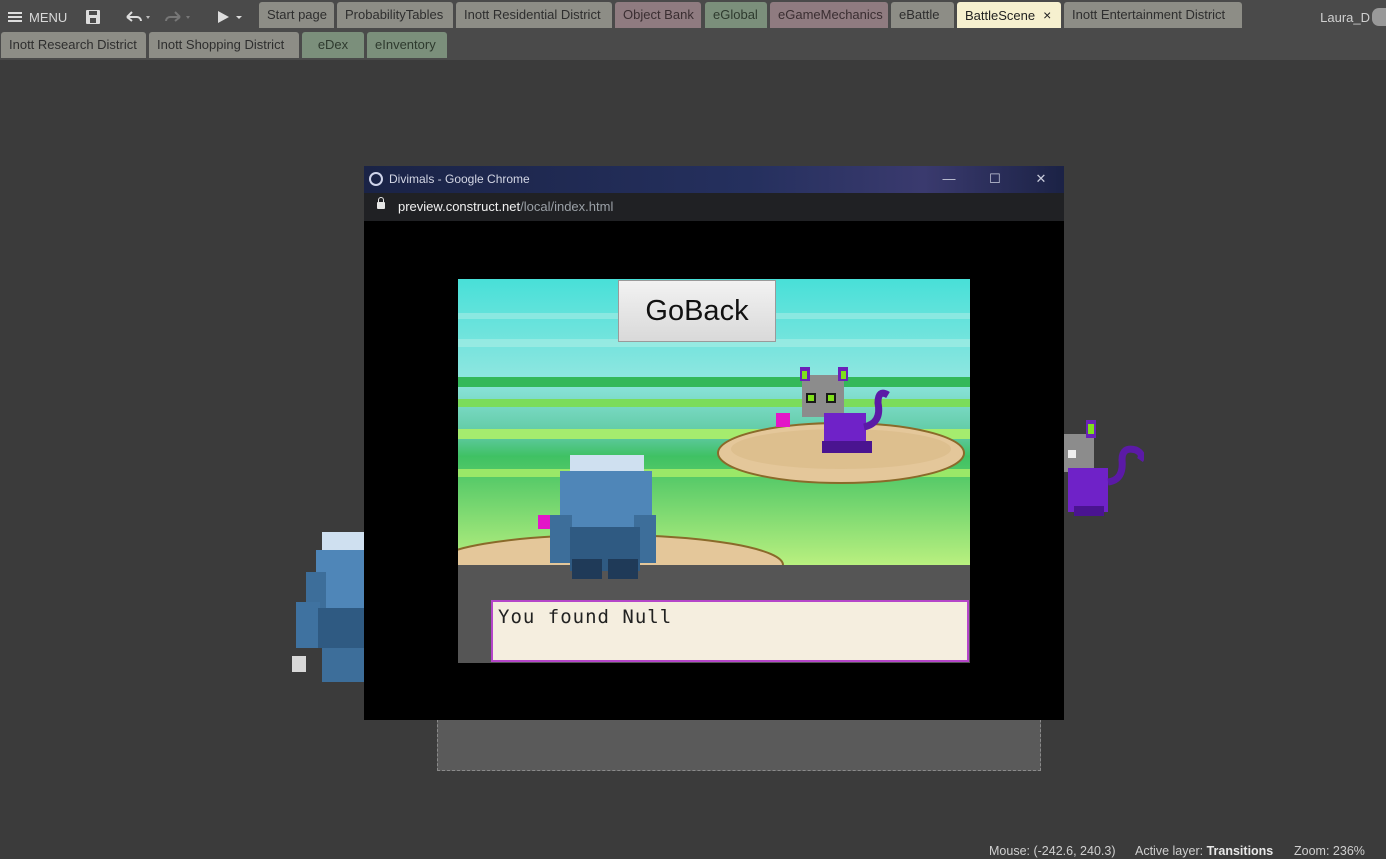 The width and height of the screenshot is (1386, 859). Describe the element at coordinates (176, 17) in the screenshot. I see `redo-icon` at that location.